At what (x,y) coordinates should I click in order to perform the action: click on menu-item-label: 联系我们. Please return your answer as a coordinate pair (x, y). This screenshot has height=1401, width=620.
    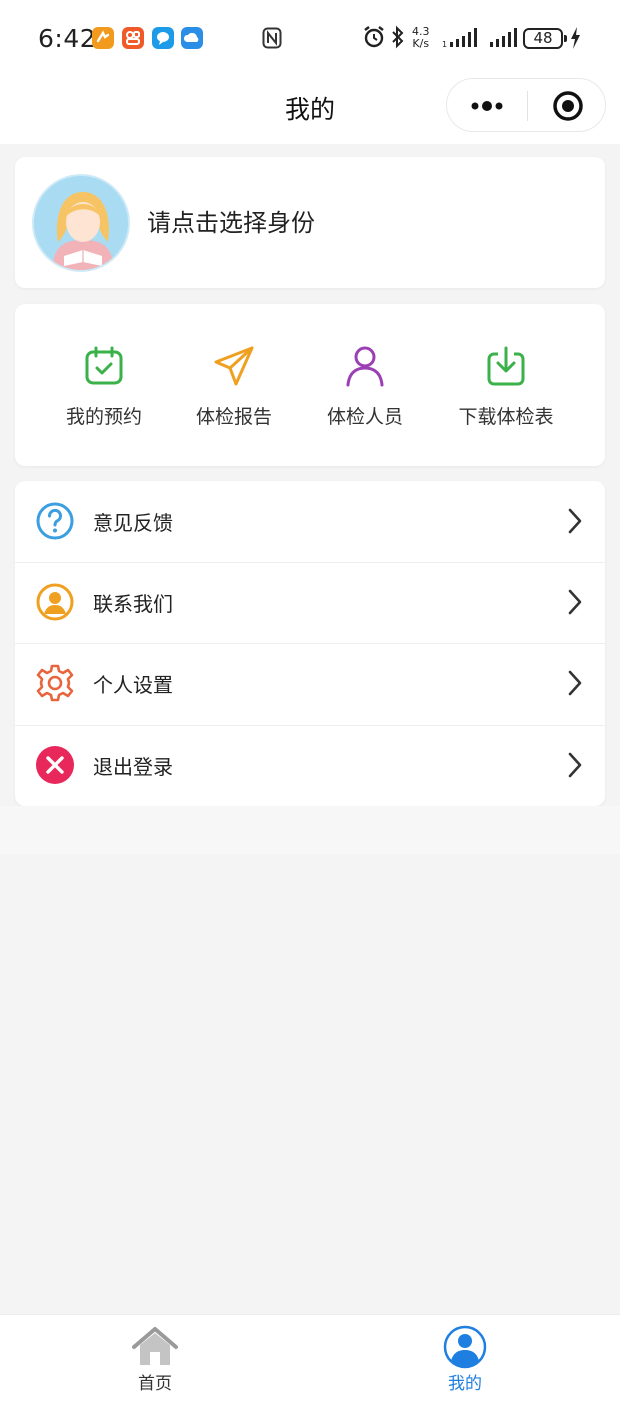
    Looking at the image, I should click on (133, 604).